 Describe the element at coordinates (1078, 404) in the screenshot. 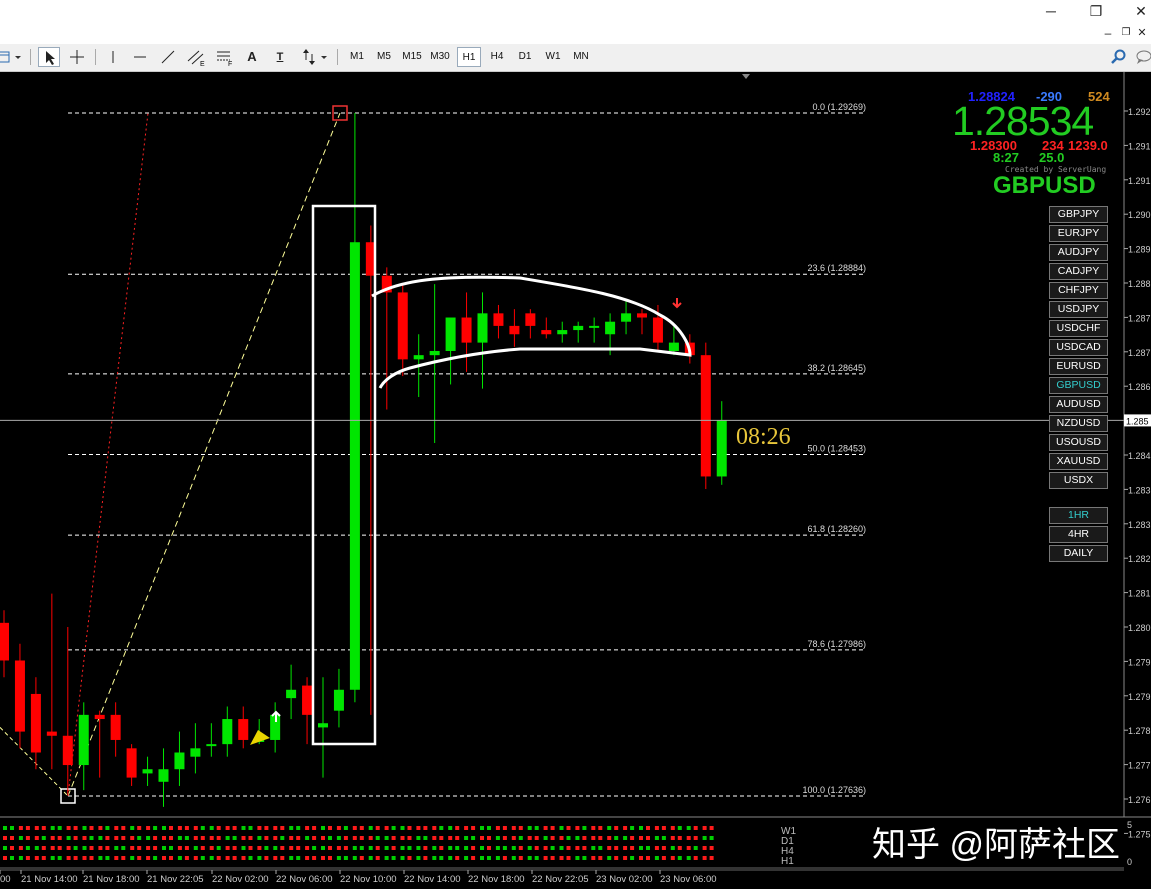

I see `symbol-button-audusd: AUDUSD` at that location.